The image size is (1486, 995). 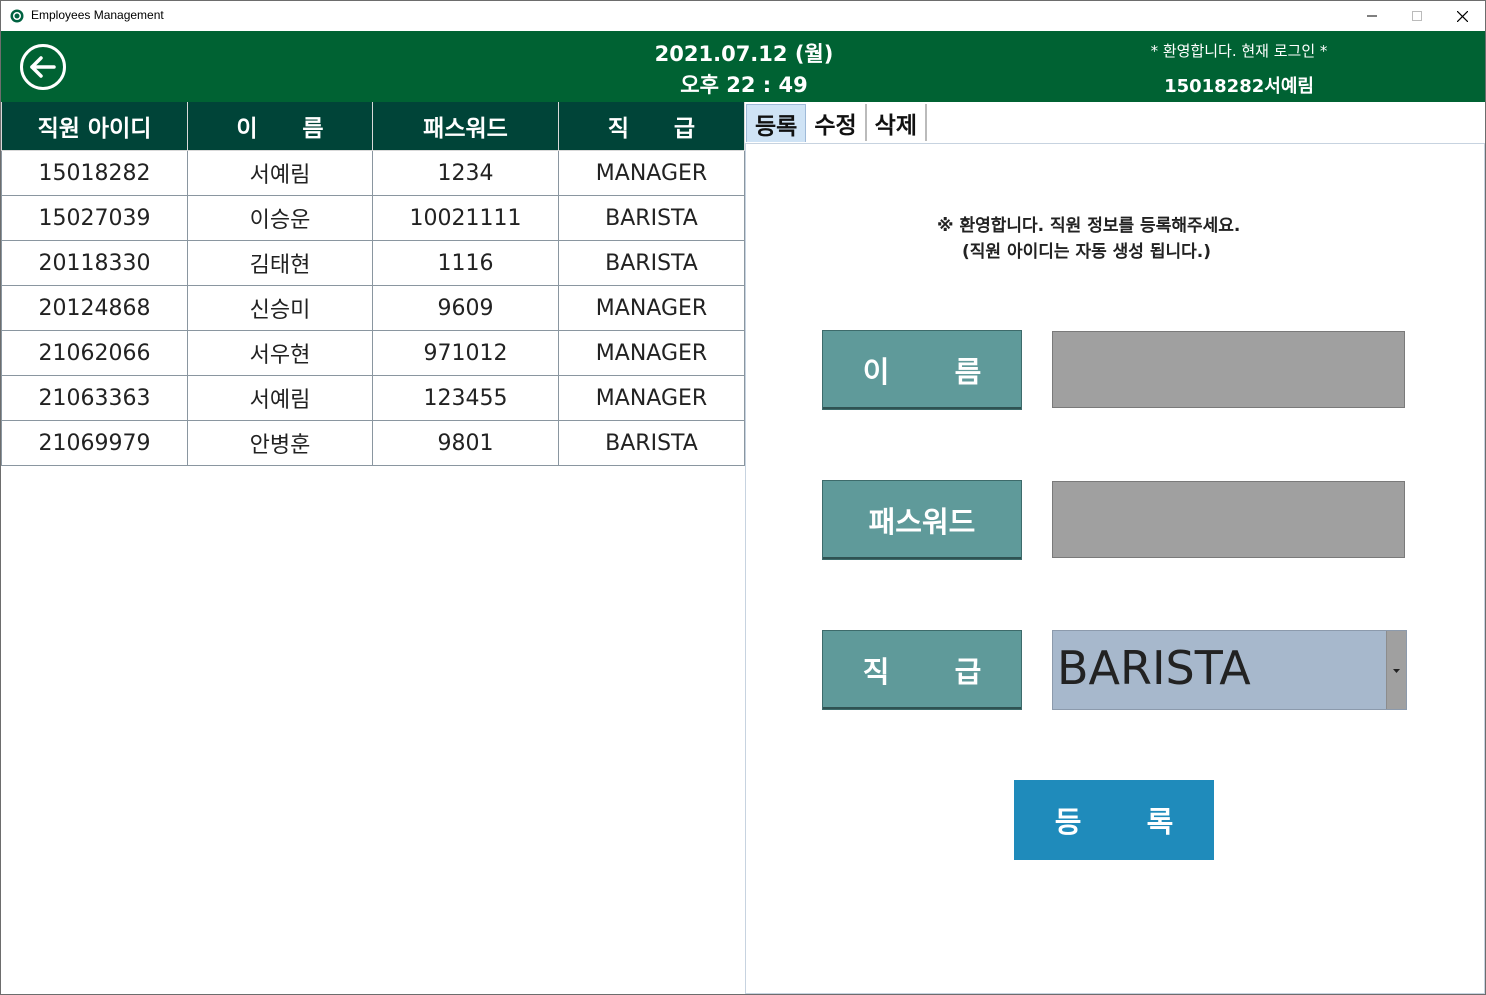 I want to click on grade-select: BARISTA, so click(x=1229, y=670).